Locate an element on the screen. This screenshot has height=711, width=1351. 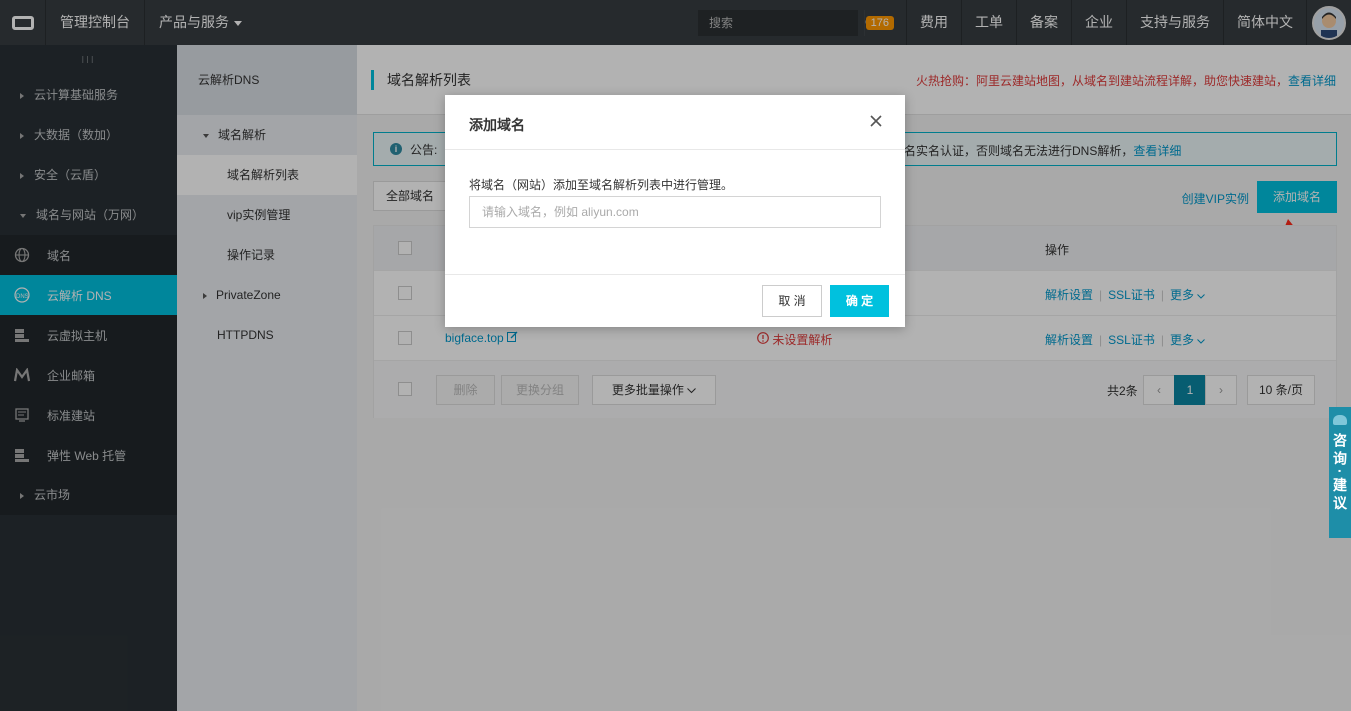
add-domain-dialog: 添加域名 将域名（网站）添加至域名解析列表中进行管理。 取 消 确 定 is located at coordinates (675, 211).